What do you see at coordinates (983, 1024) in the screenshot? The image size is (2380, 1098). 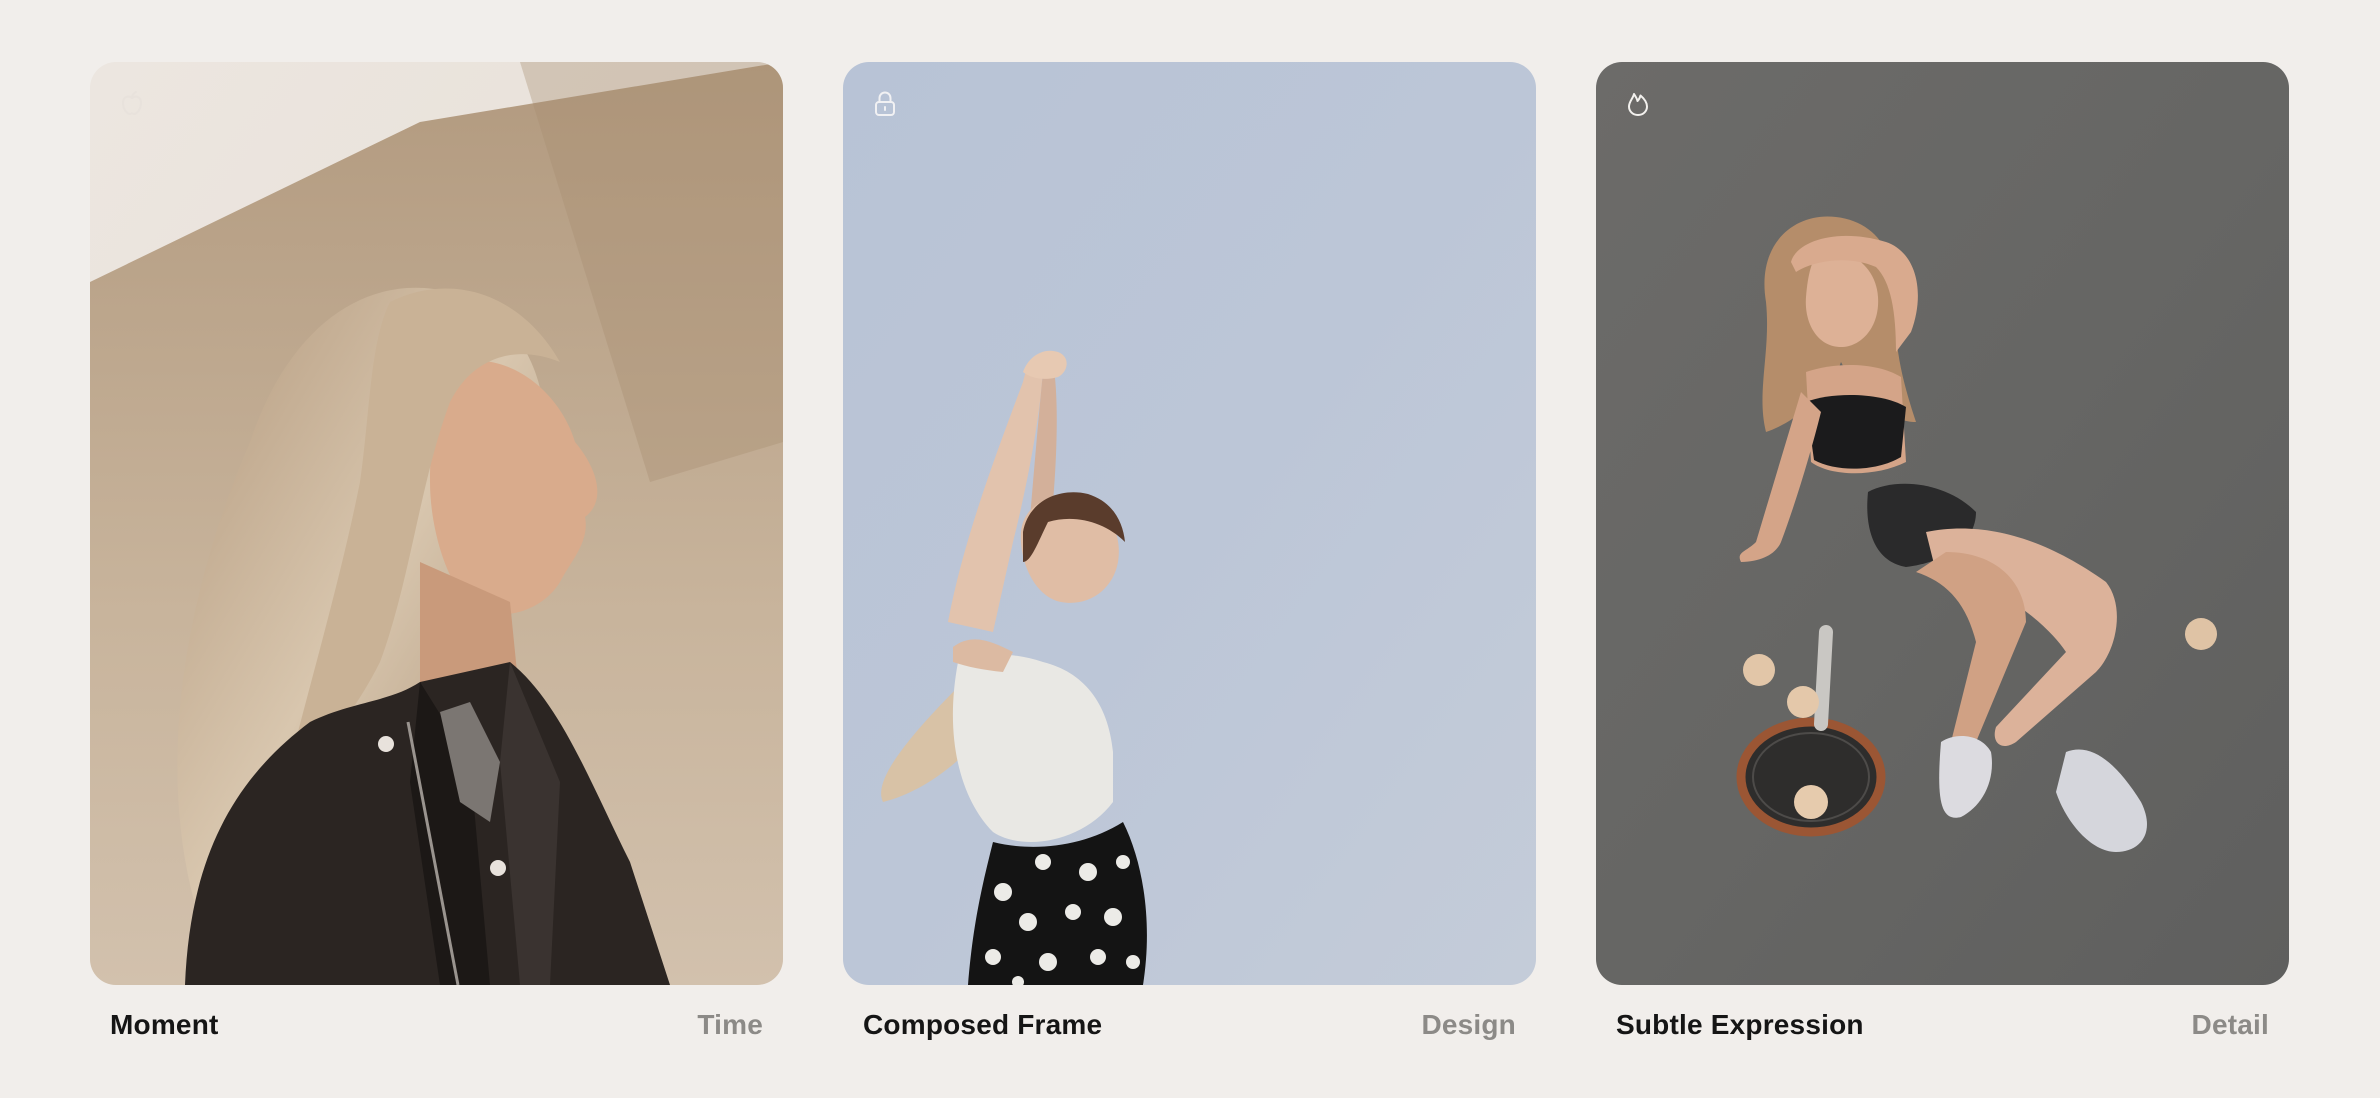 I see `card-title: Composed Frame` at bounding box center [983, 1024].